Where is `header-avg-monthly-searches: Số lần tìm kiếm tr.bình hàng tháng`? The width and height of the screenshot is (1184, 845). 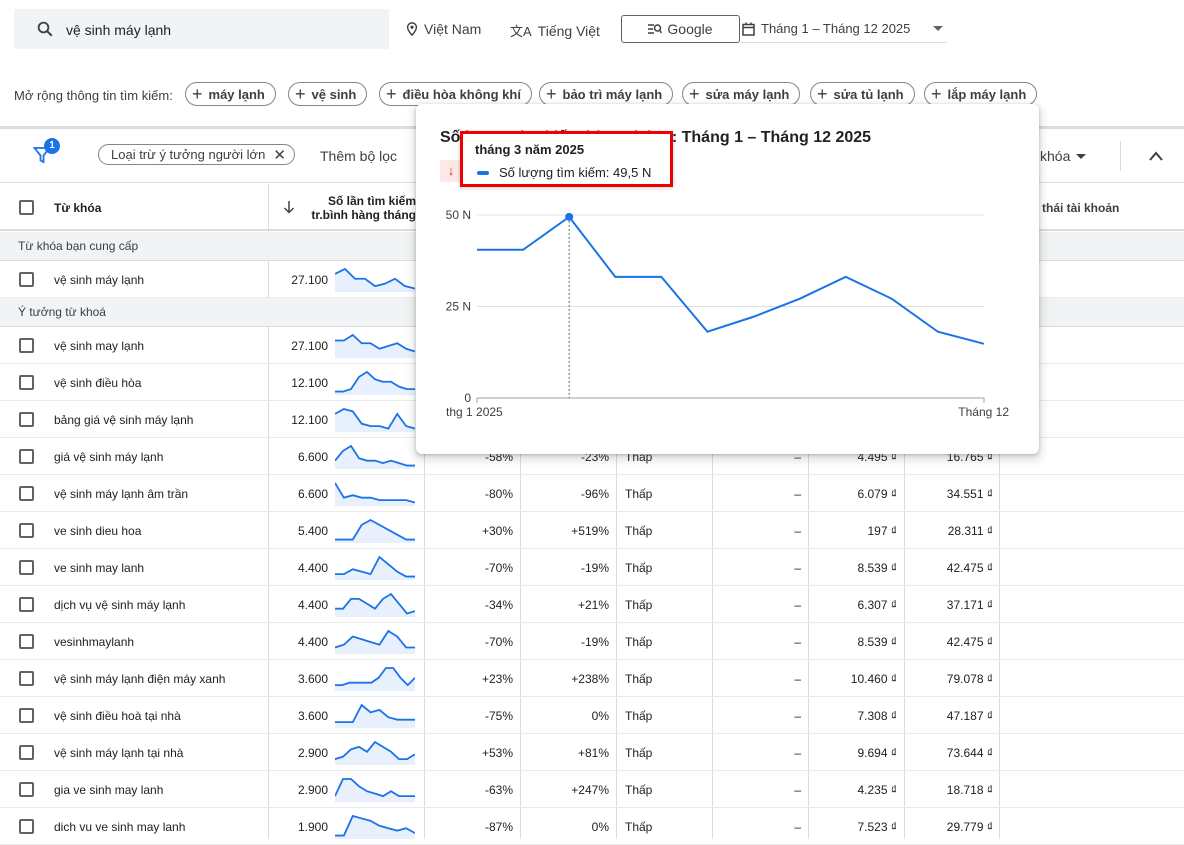 header-avg-monthly-searches: Số lần tìm kiếm tr.bình hàng tháng is located at coordinates (358, 208).